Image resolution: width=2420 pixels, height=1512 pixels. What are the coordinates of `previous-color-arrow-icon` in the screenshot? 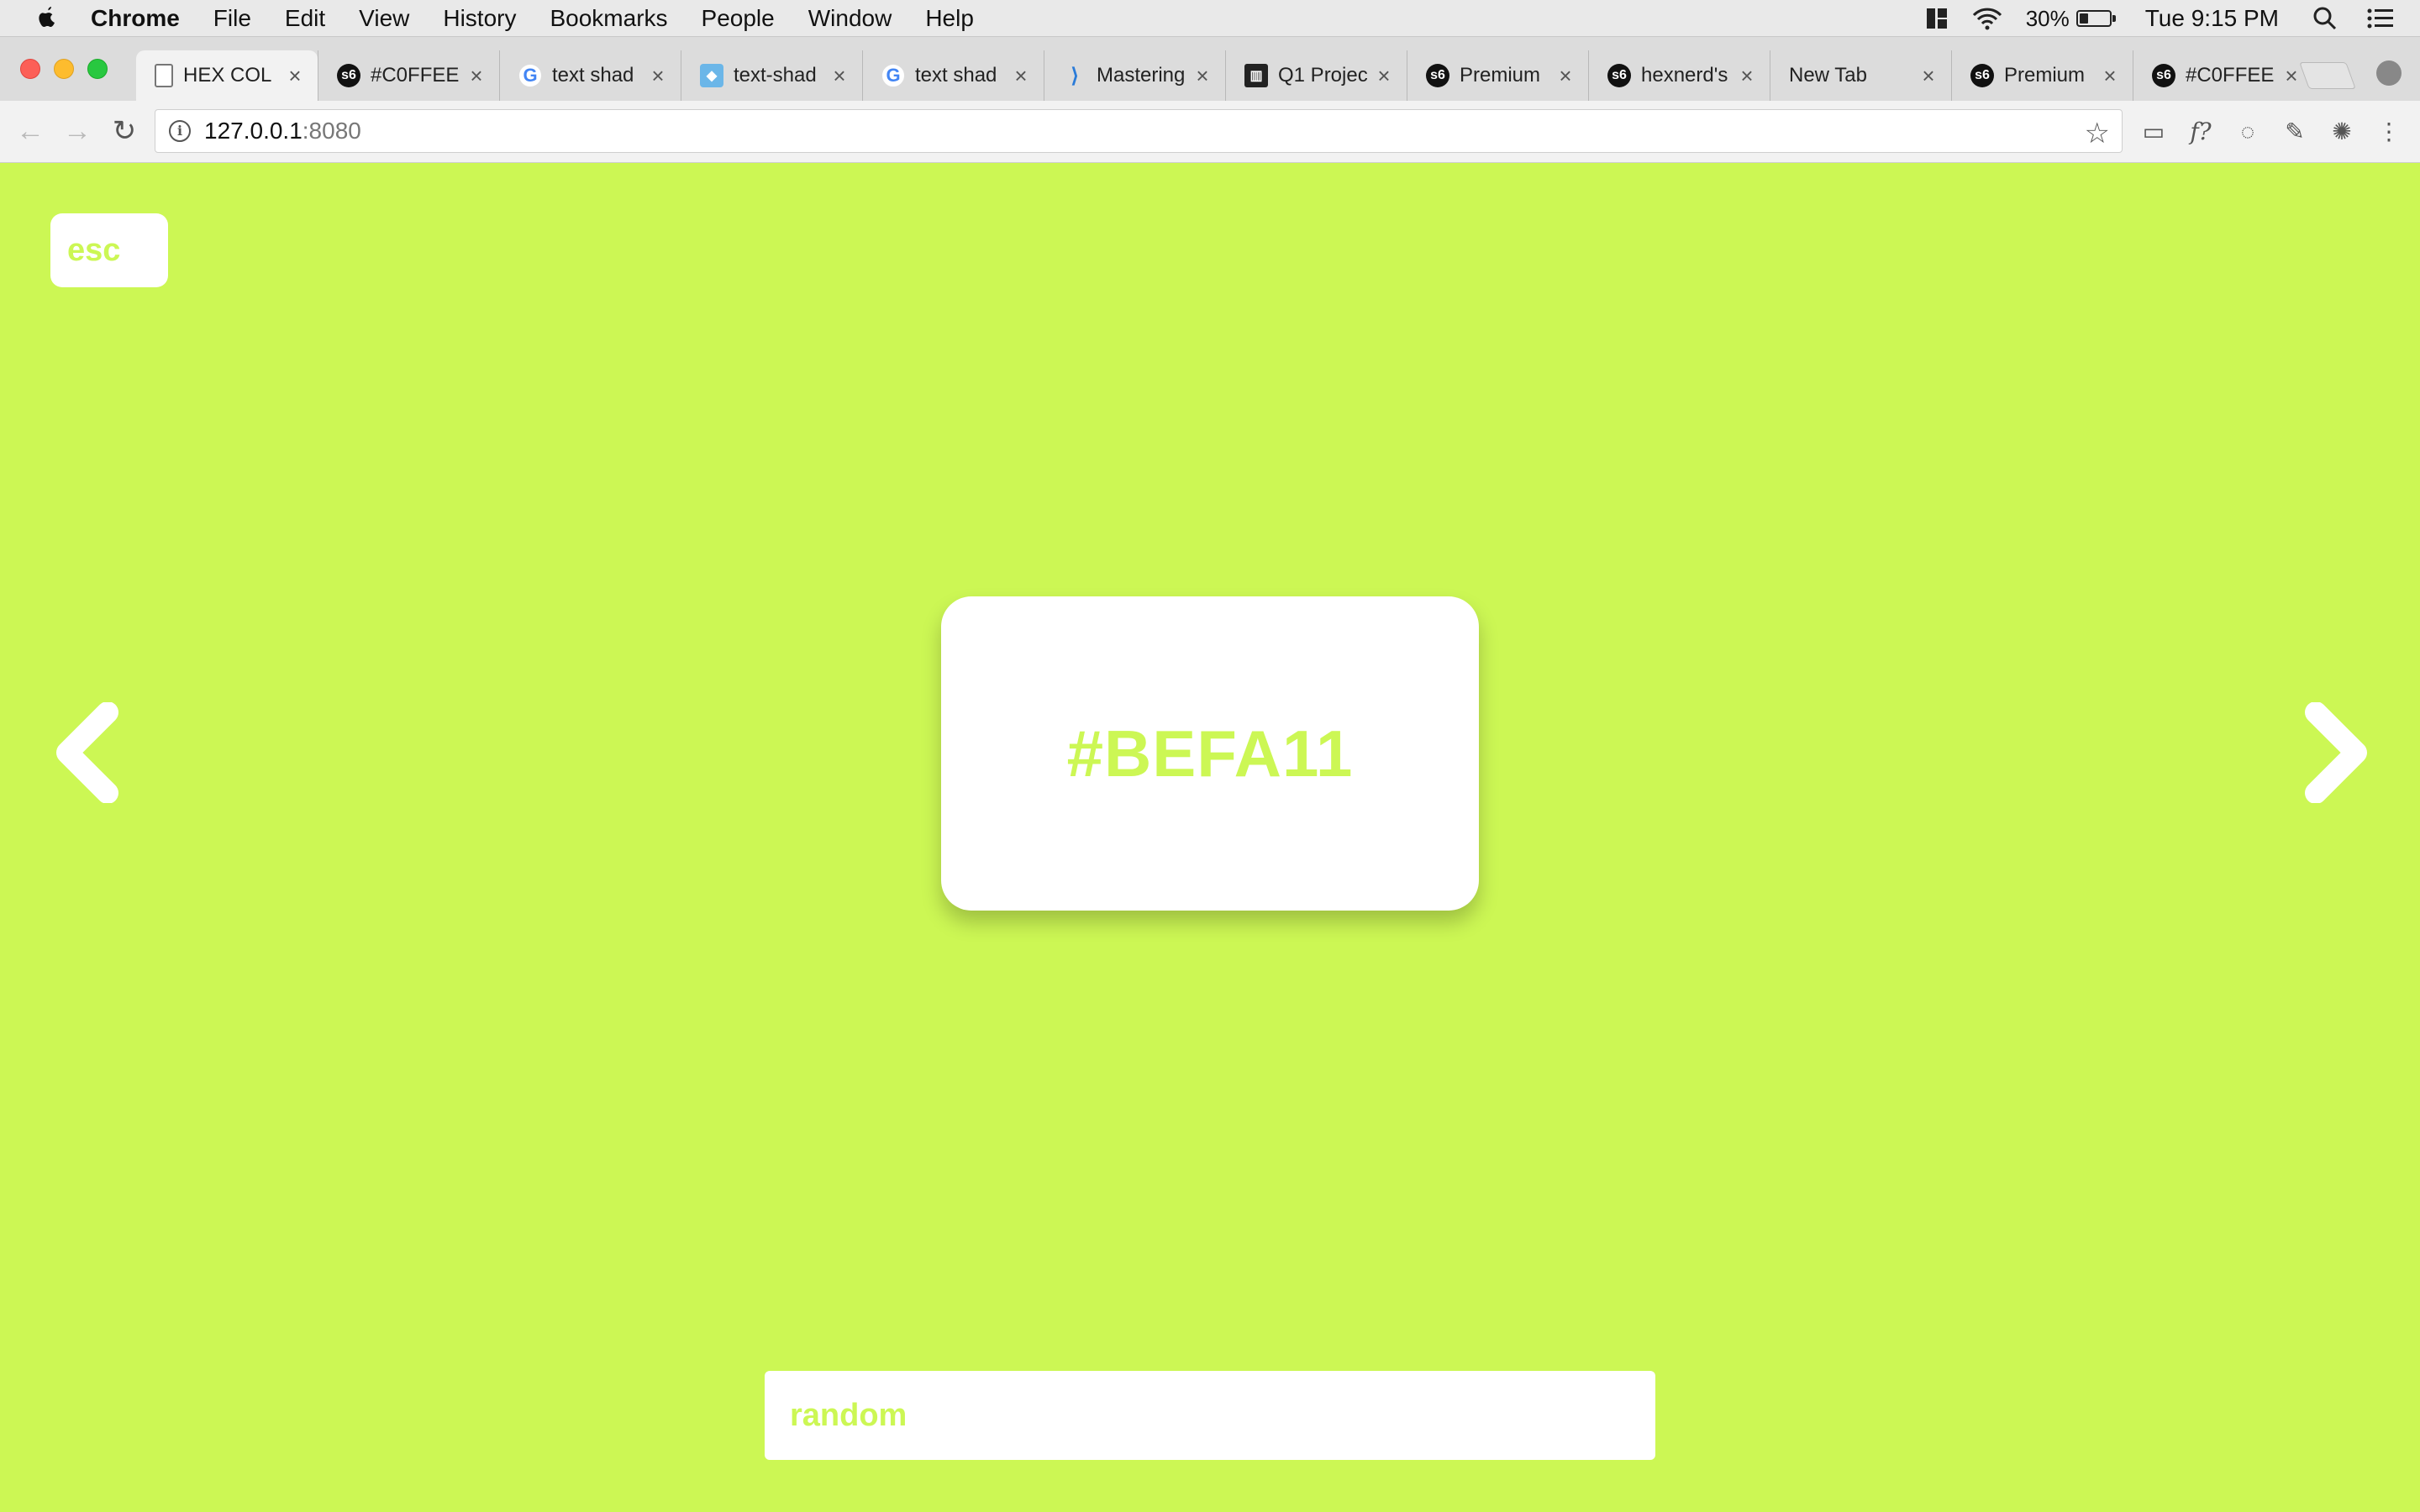 It's located at (86, 752).